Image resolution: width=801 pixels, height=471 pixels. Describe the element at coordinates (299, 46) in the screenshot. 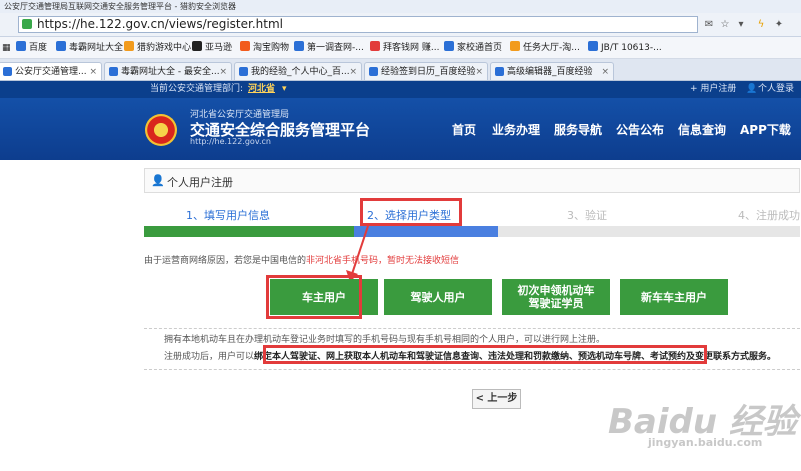

I see `survey-icon` at that location.